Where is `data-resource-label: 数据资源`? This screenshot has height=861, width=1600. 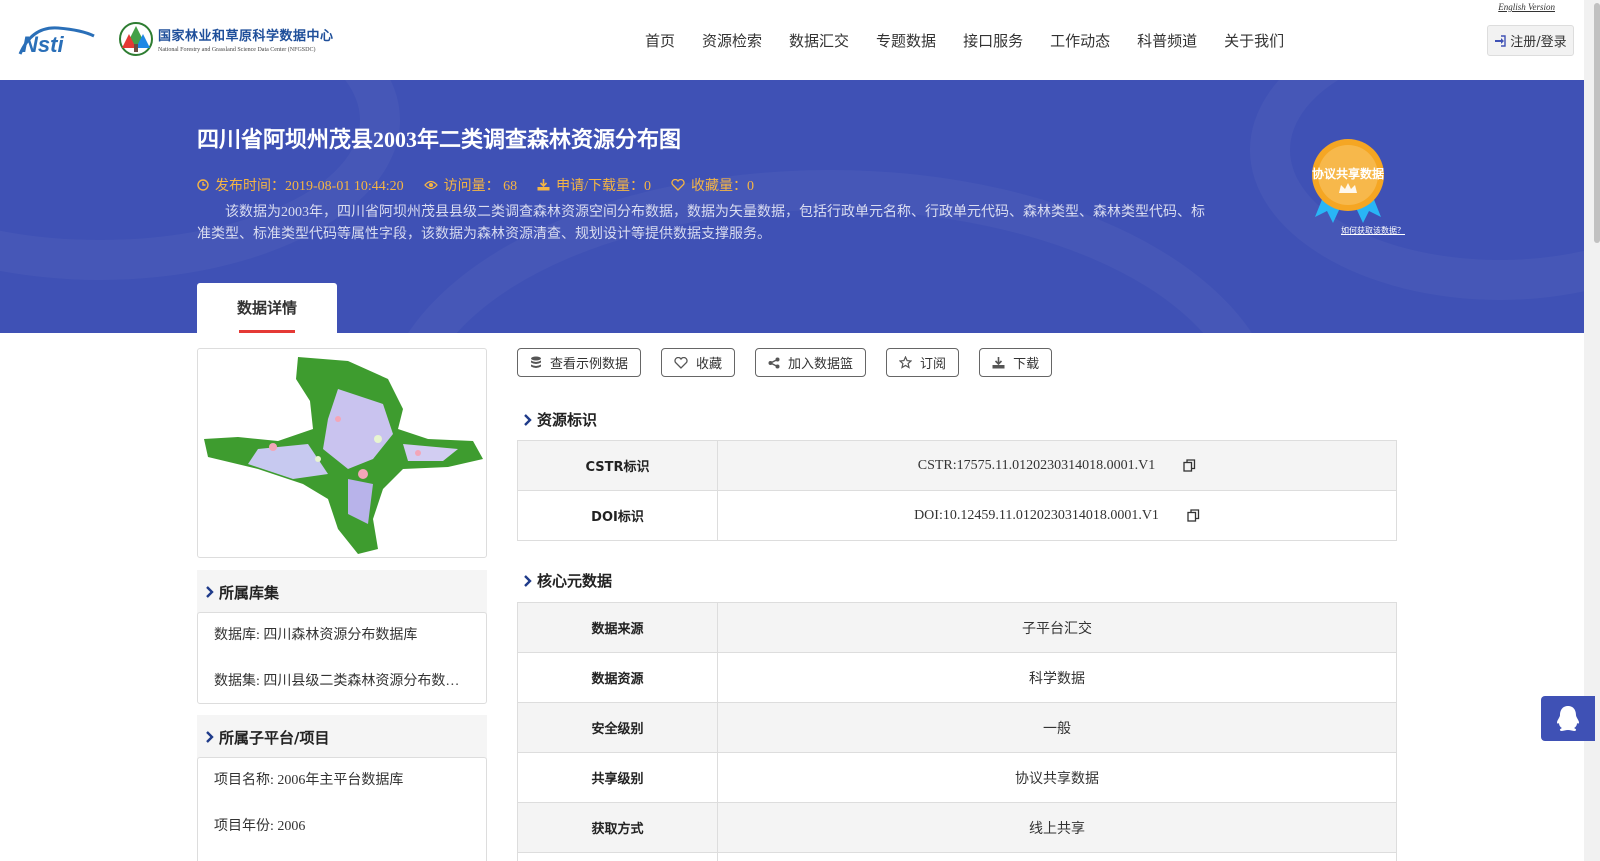 data-resource-label: 数据资源 is located at coordinates (618, 677).